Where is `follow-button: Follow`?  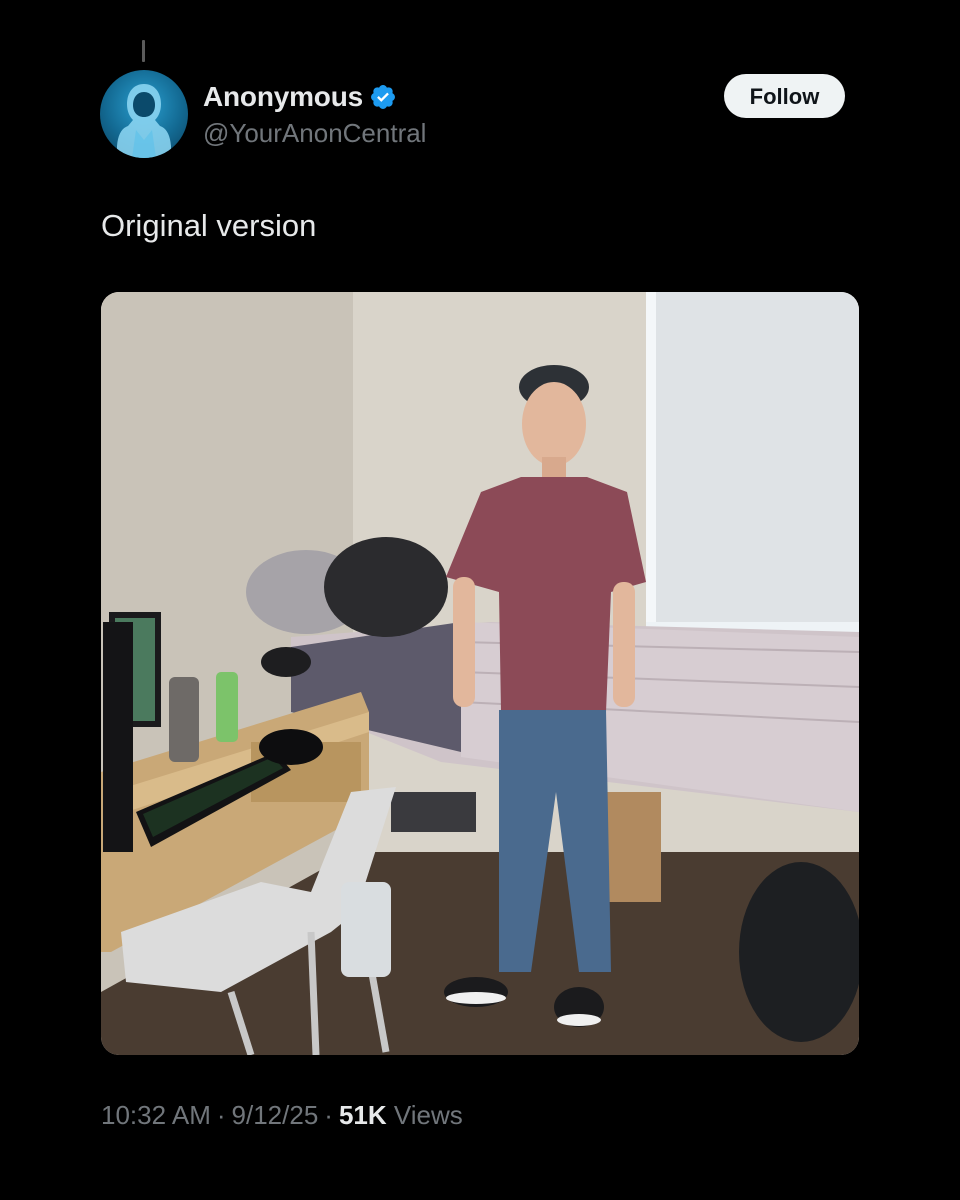 follow-button: Follow is located at coordinates (784, 96).